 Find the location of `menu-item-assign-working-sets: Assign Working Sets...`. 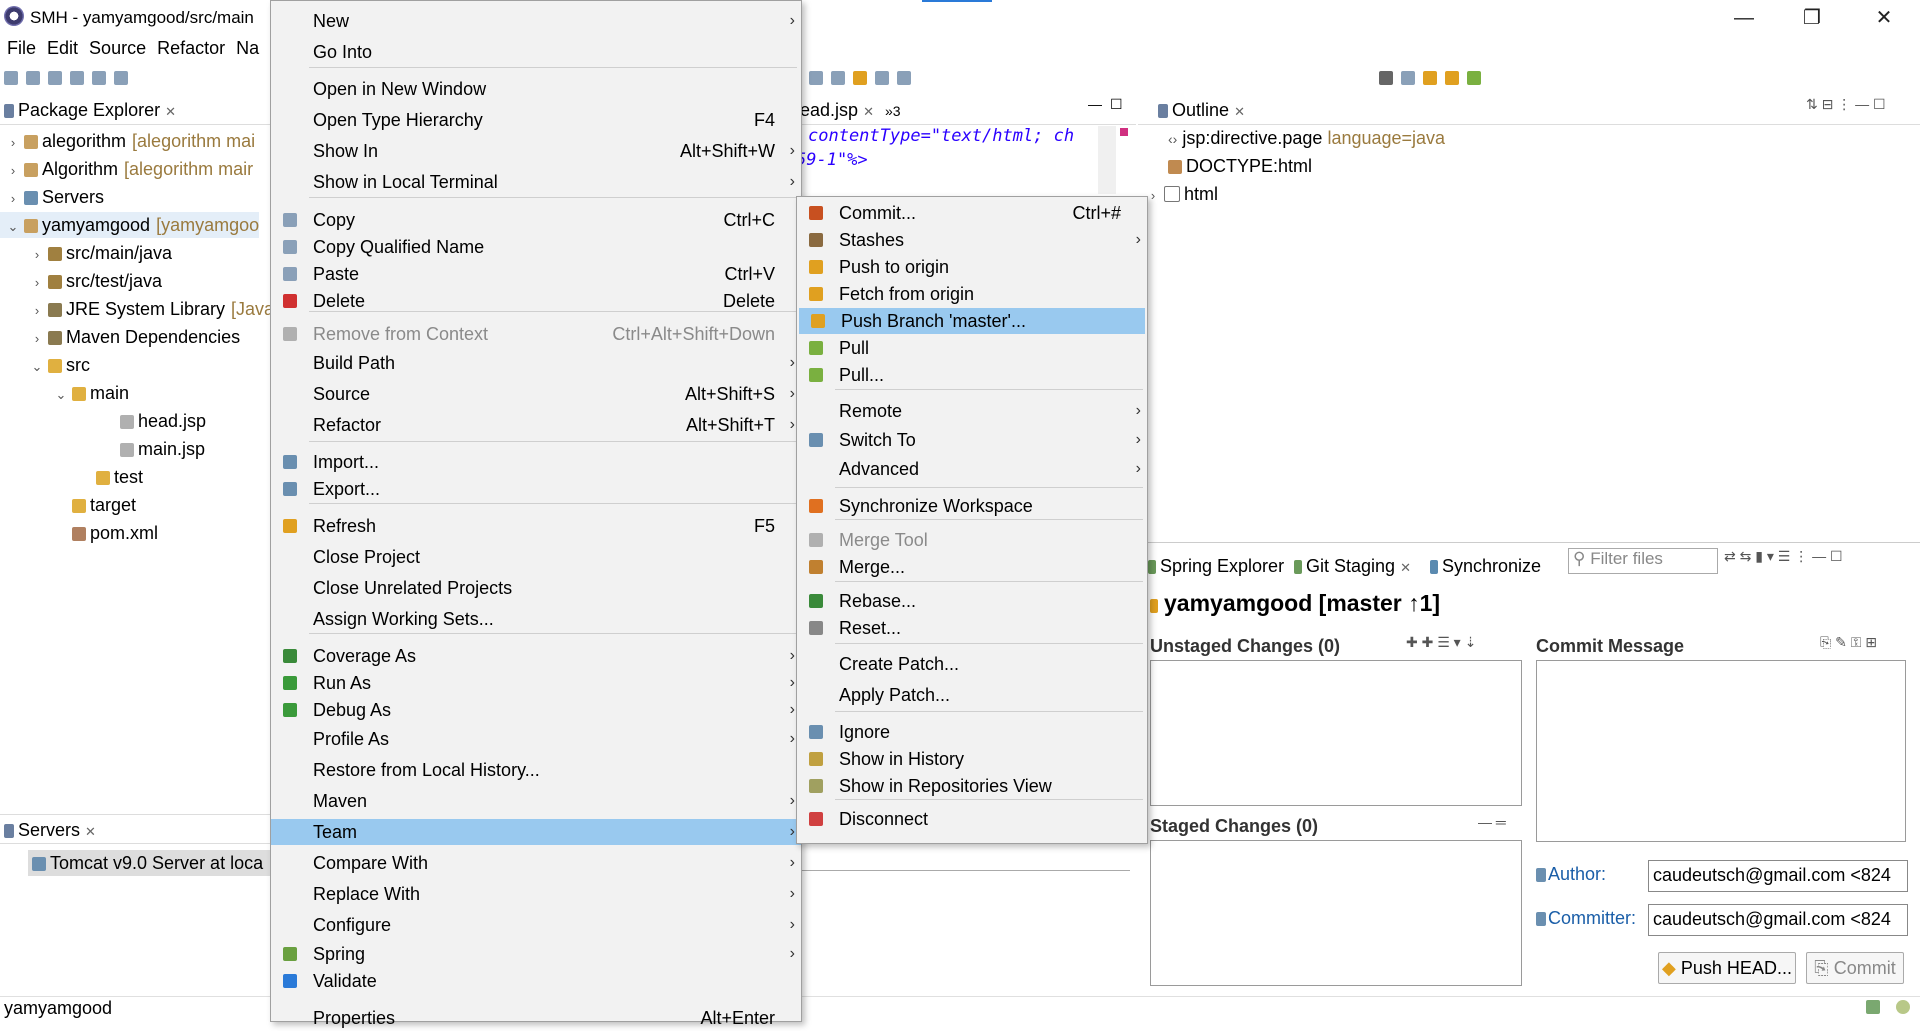

menu-item-assign-working-sets: Assign Working Sets... is located at coordinates (536, 619).